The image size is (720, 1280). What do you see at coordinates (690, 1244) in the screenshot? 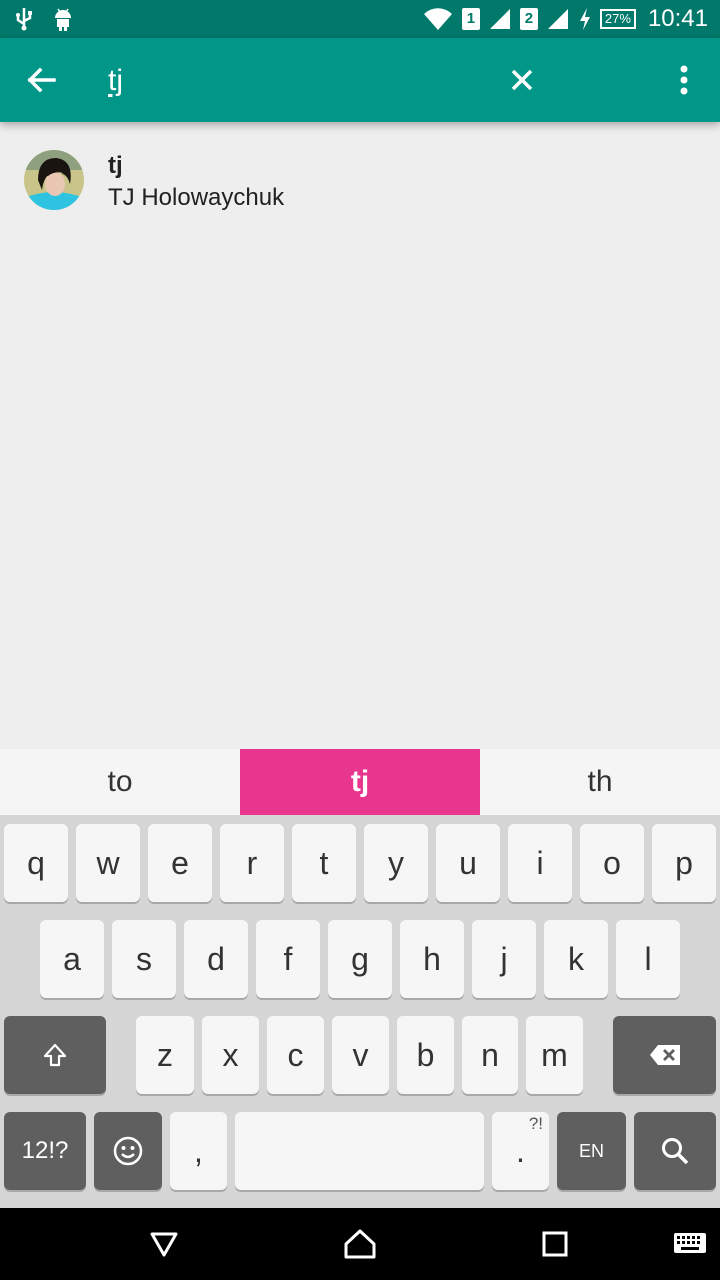
I see `keyboard-icon` at bounding box center [690, 1244].